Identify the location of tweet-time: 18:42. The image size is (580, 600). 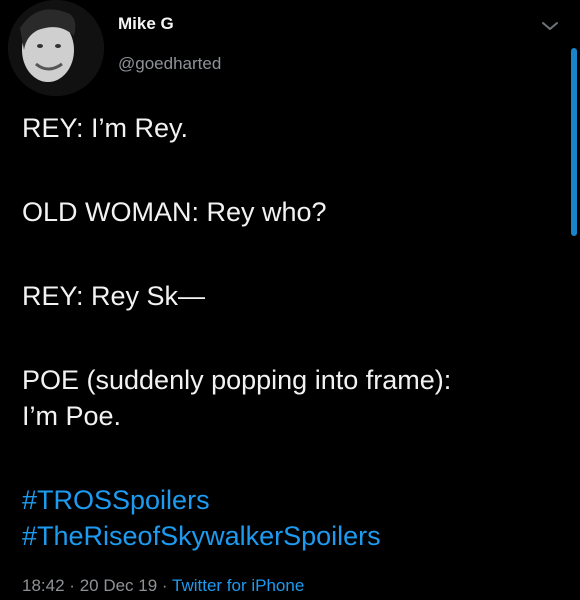
(43, 585).